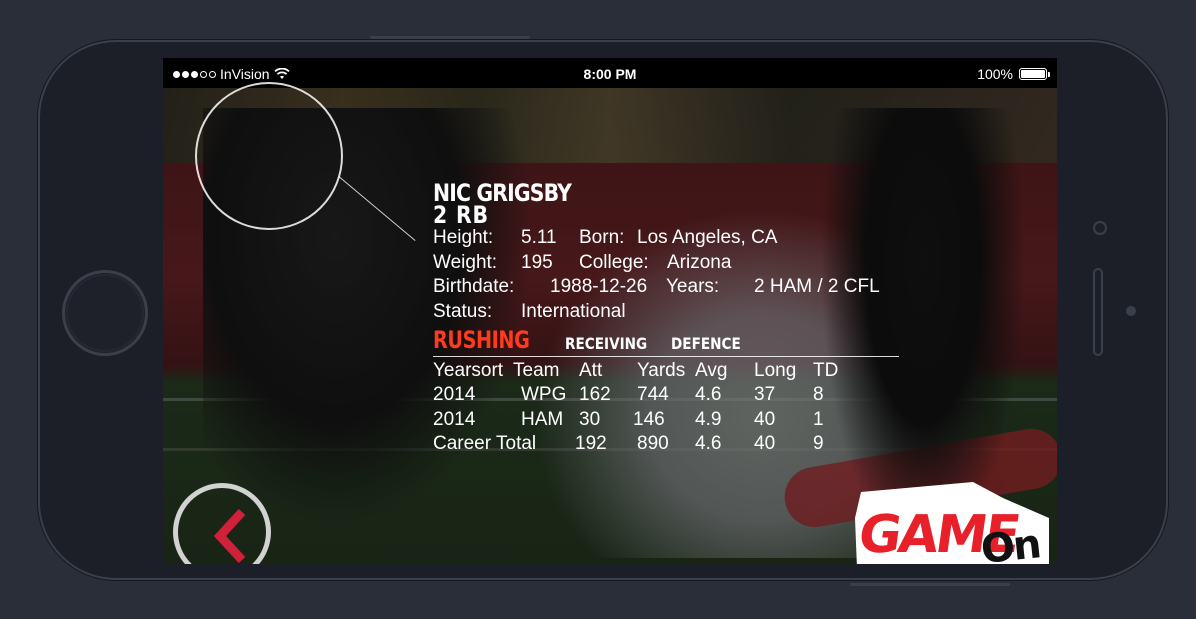  What do you see at coordinates (995, 74) in the screenshot?
I see `battery-percent: 100%` at bounding box center [995, 74].